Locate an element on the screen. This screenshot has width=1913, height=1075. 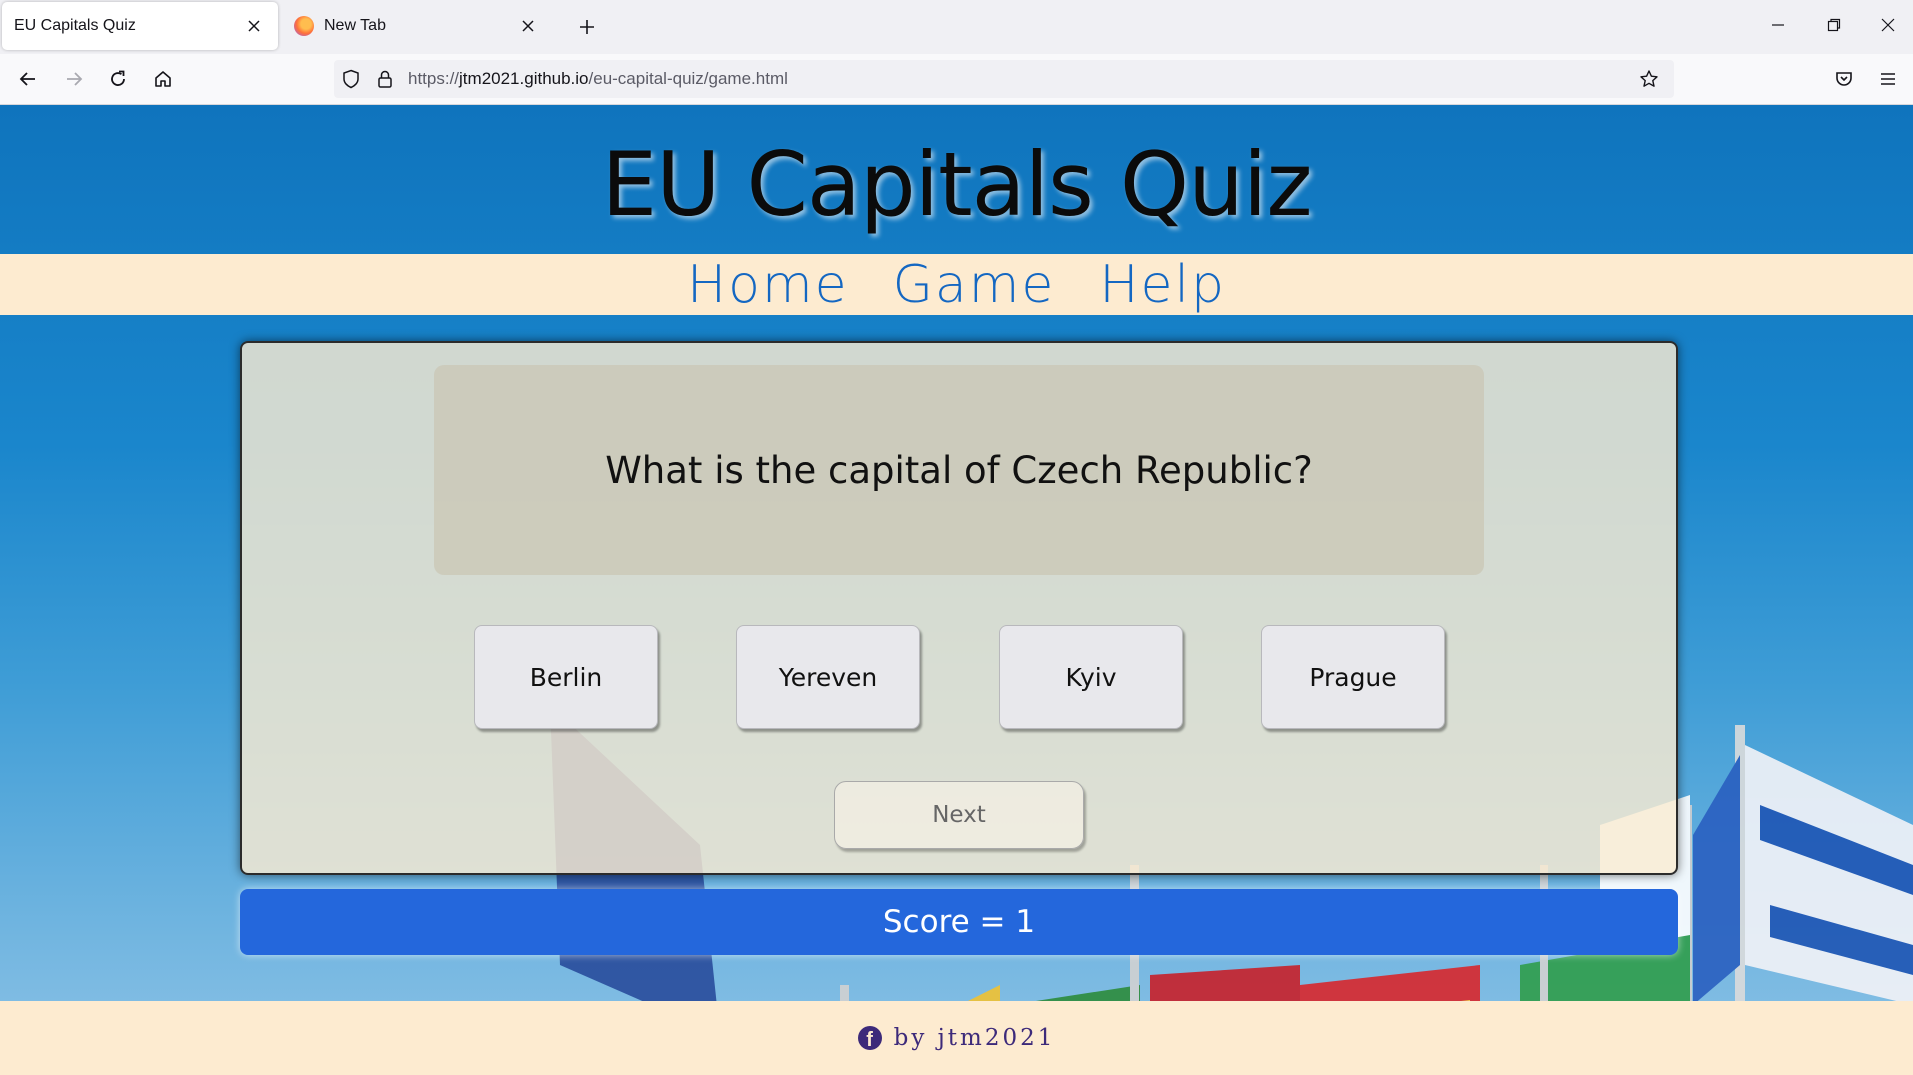
footer-facebook-link: f by jtm2021 is located at coordinates (956, 1038).